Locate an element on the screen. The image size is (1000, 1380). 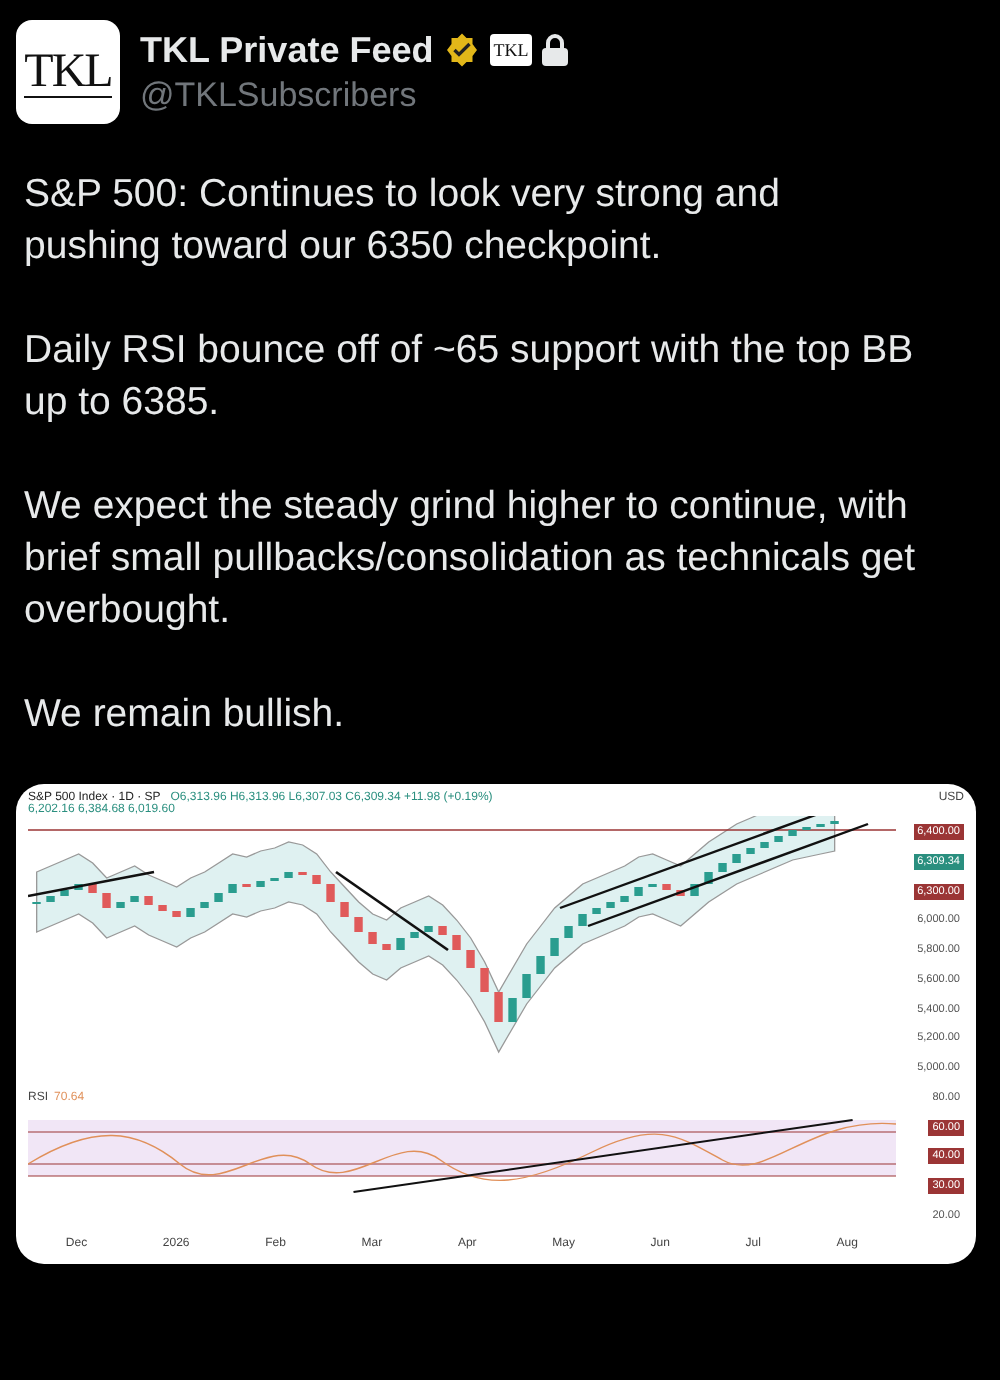
avatar-logo-text: TKL is located at coordinates (68, 72).